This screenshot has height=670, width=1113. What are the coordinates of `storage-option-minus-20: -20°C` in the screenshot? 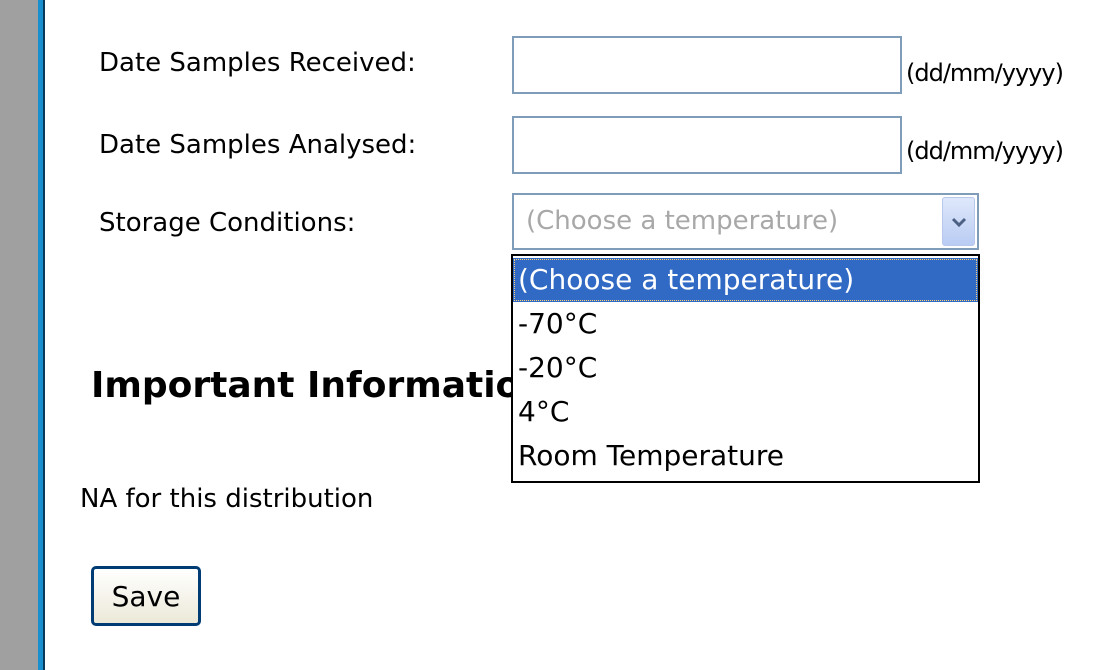 It's located at (745, 368).